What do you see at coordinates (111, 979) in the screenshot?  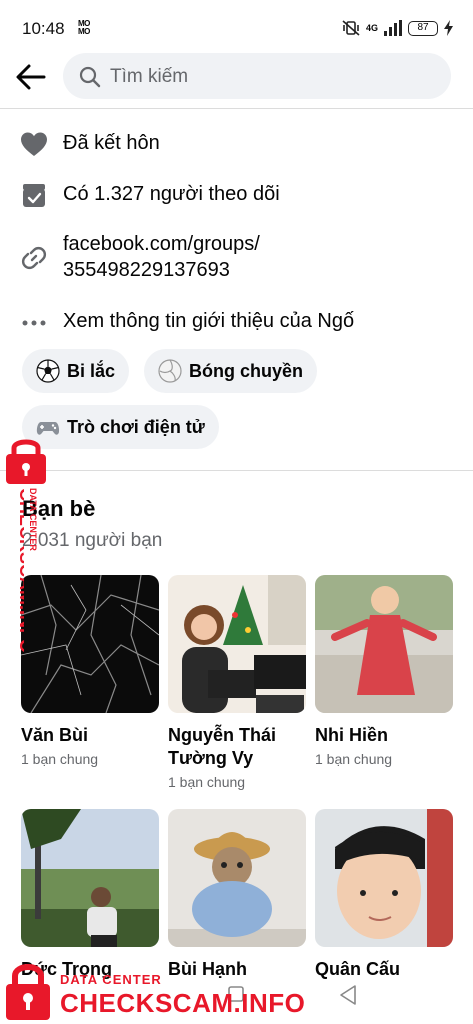 I see `watermark-datacenter-text: DATA CENTER` at bounding box center [111, 979].